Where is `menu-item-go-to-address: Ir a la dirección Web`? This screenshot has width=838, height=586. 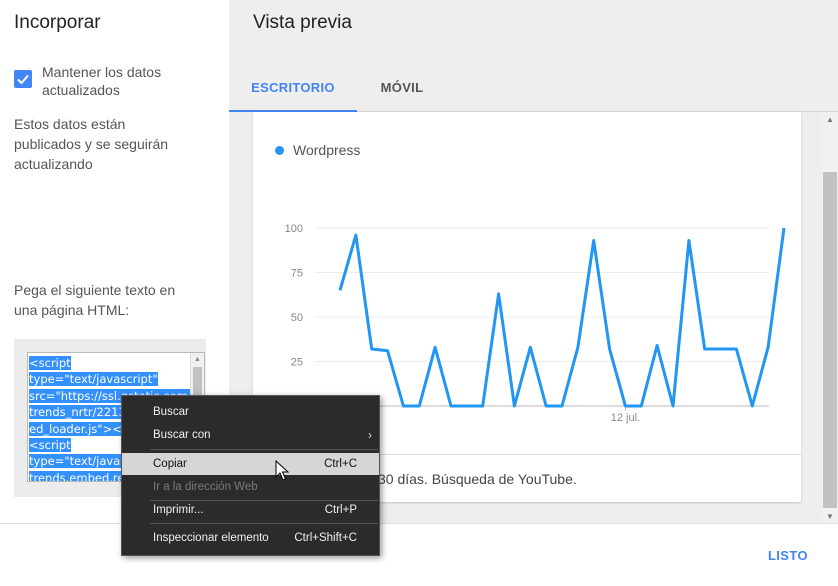
menu-item-go-to-address: Ir a la dirección Web is located at coordinates (250, 487).